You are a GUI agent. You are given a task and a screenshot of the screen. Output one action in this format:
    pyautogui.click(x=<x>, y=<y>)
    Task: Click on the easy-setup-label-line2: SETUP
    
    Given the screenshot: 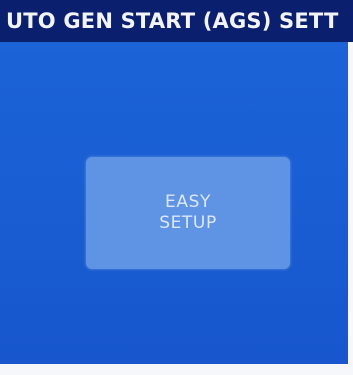 What is the action you would take?
    pyautogui.click(x=188, y=223)
    